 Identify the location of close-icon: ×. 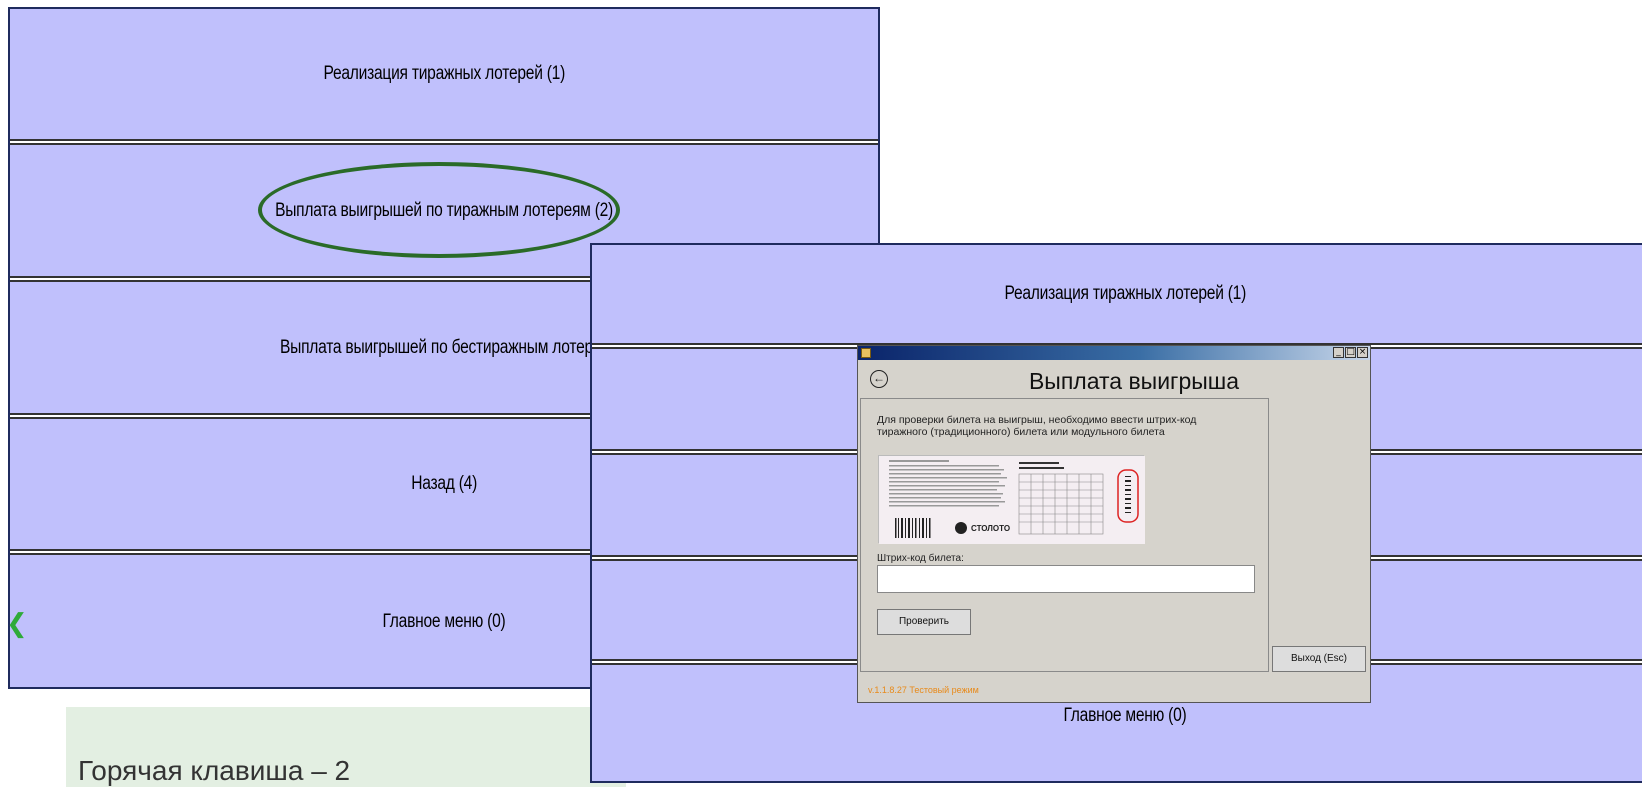
(1362, 352).